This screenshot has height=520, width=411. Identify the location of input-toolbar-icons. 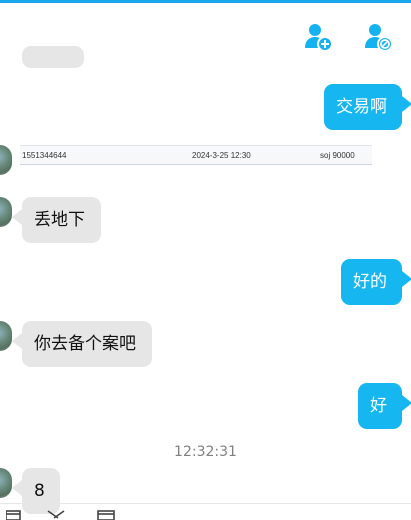
(60, 515).